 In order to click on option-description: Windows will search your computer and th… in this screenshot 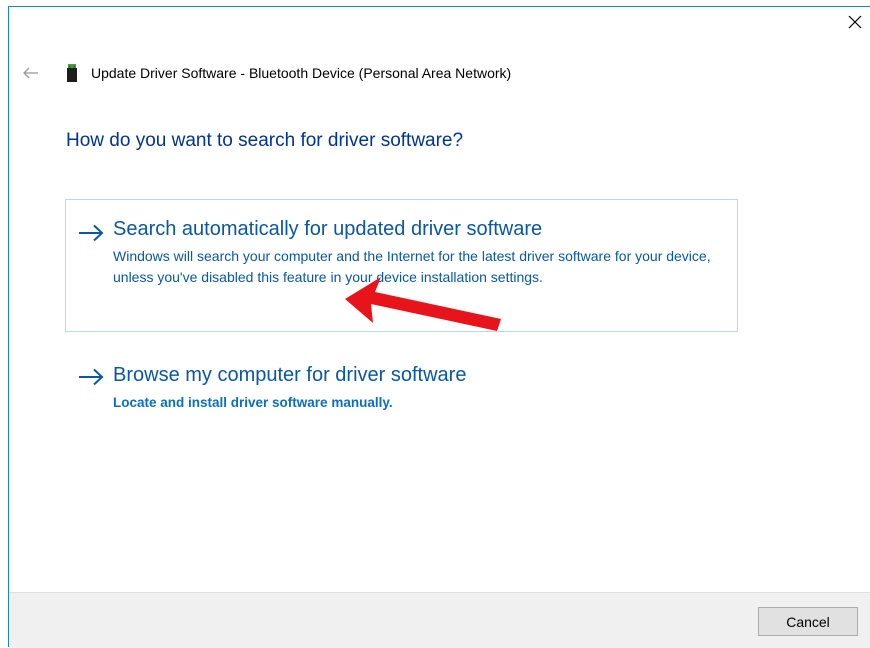, I will do `click(412, 266)`.